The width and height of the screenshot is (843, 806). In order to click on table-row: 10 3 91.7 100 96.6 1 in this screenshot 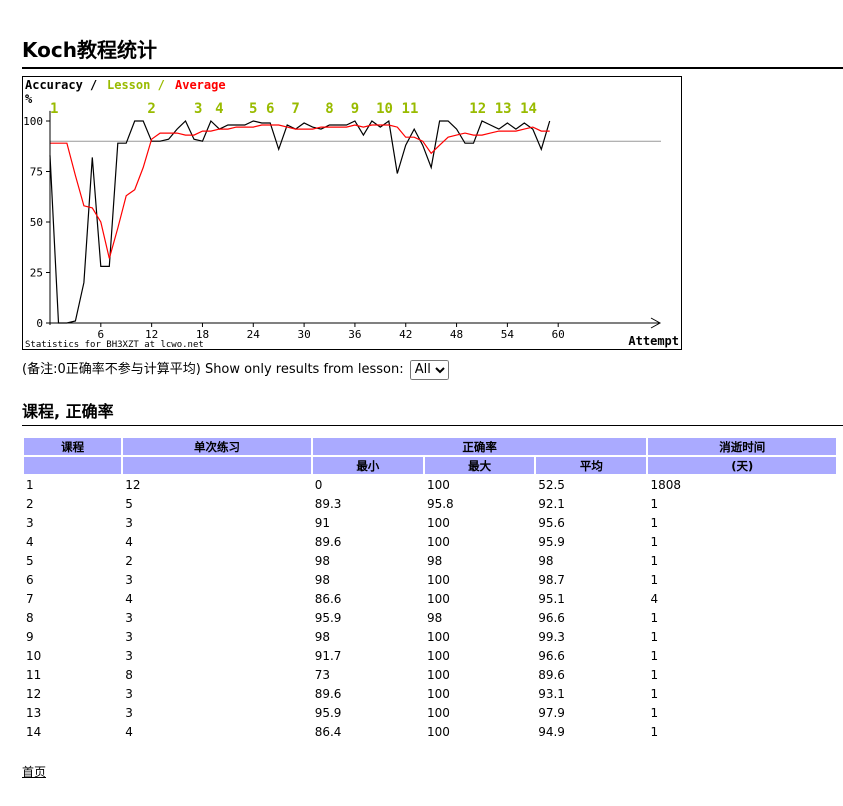, I will do `click(430, 655)`.